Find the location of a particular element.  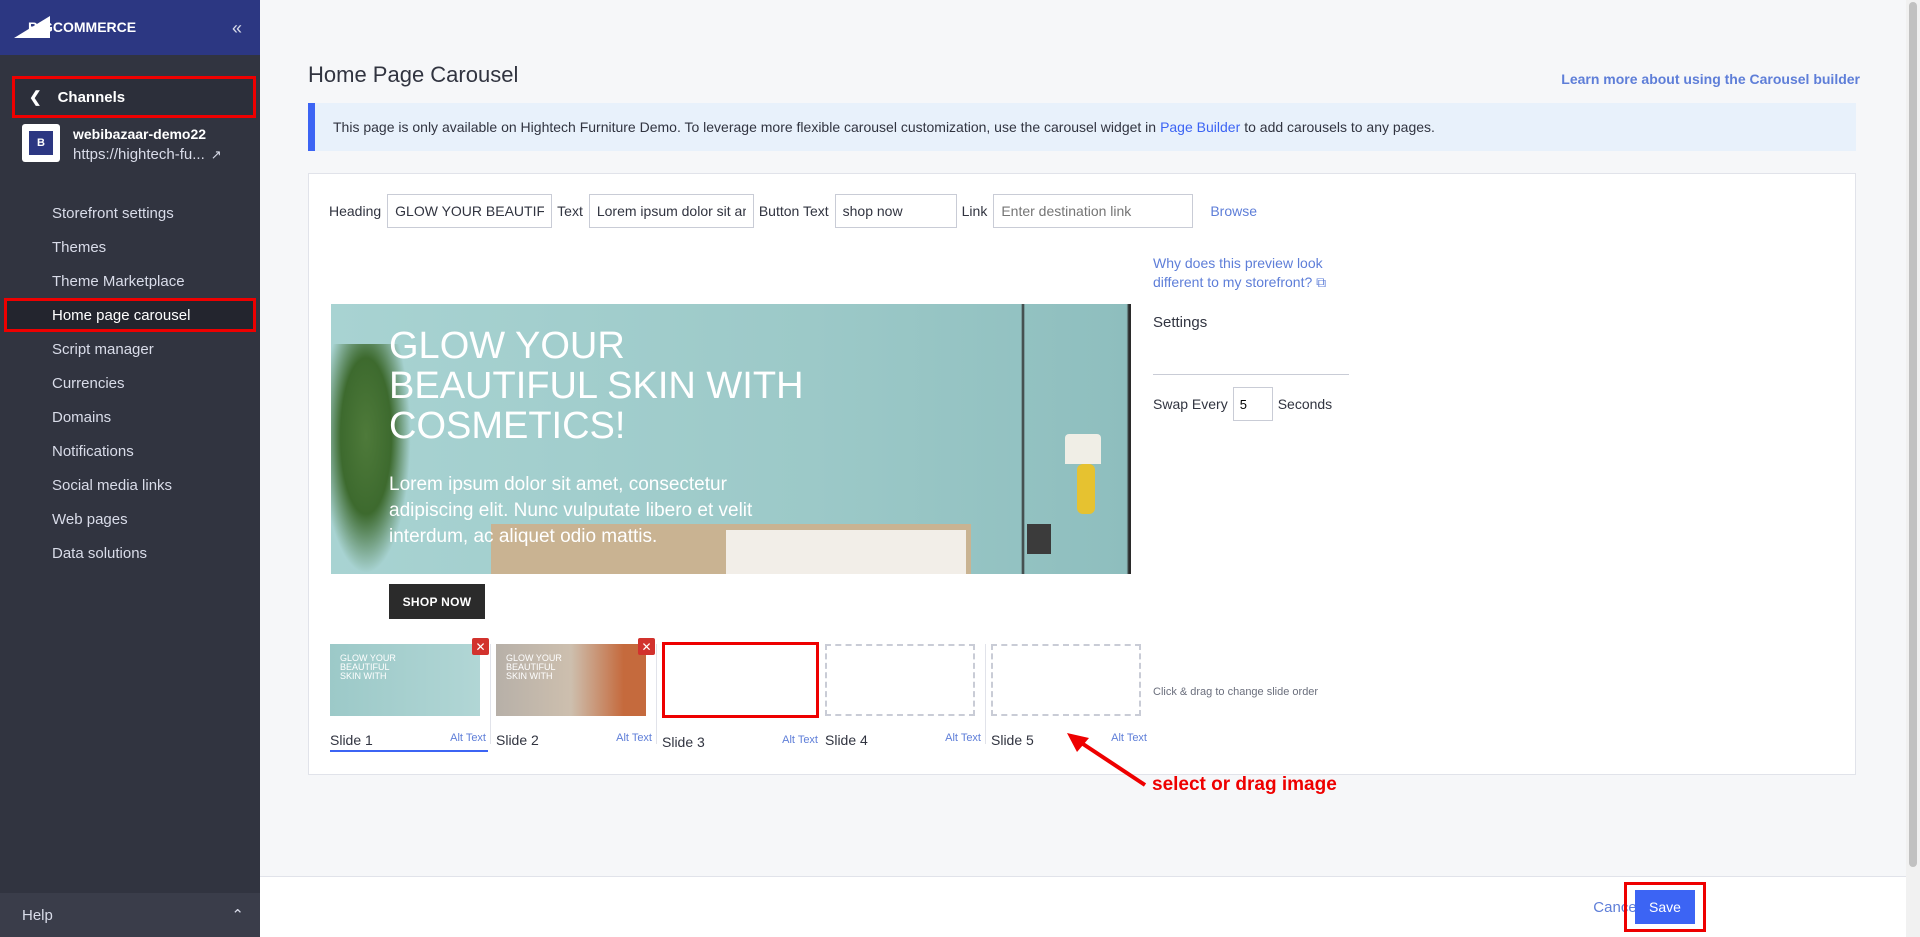

link-label: Link is located at coordinates (974, 211).